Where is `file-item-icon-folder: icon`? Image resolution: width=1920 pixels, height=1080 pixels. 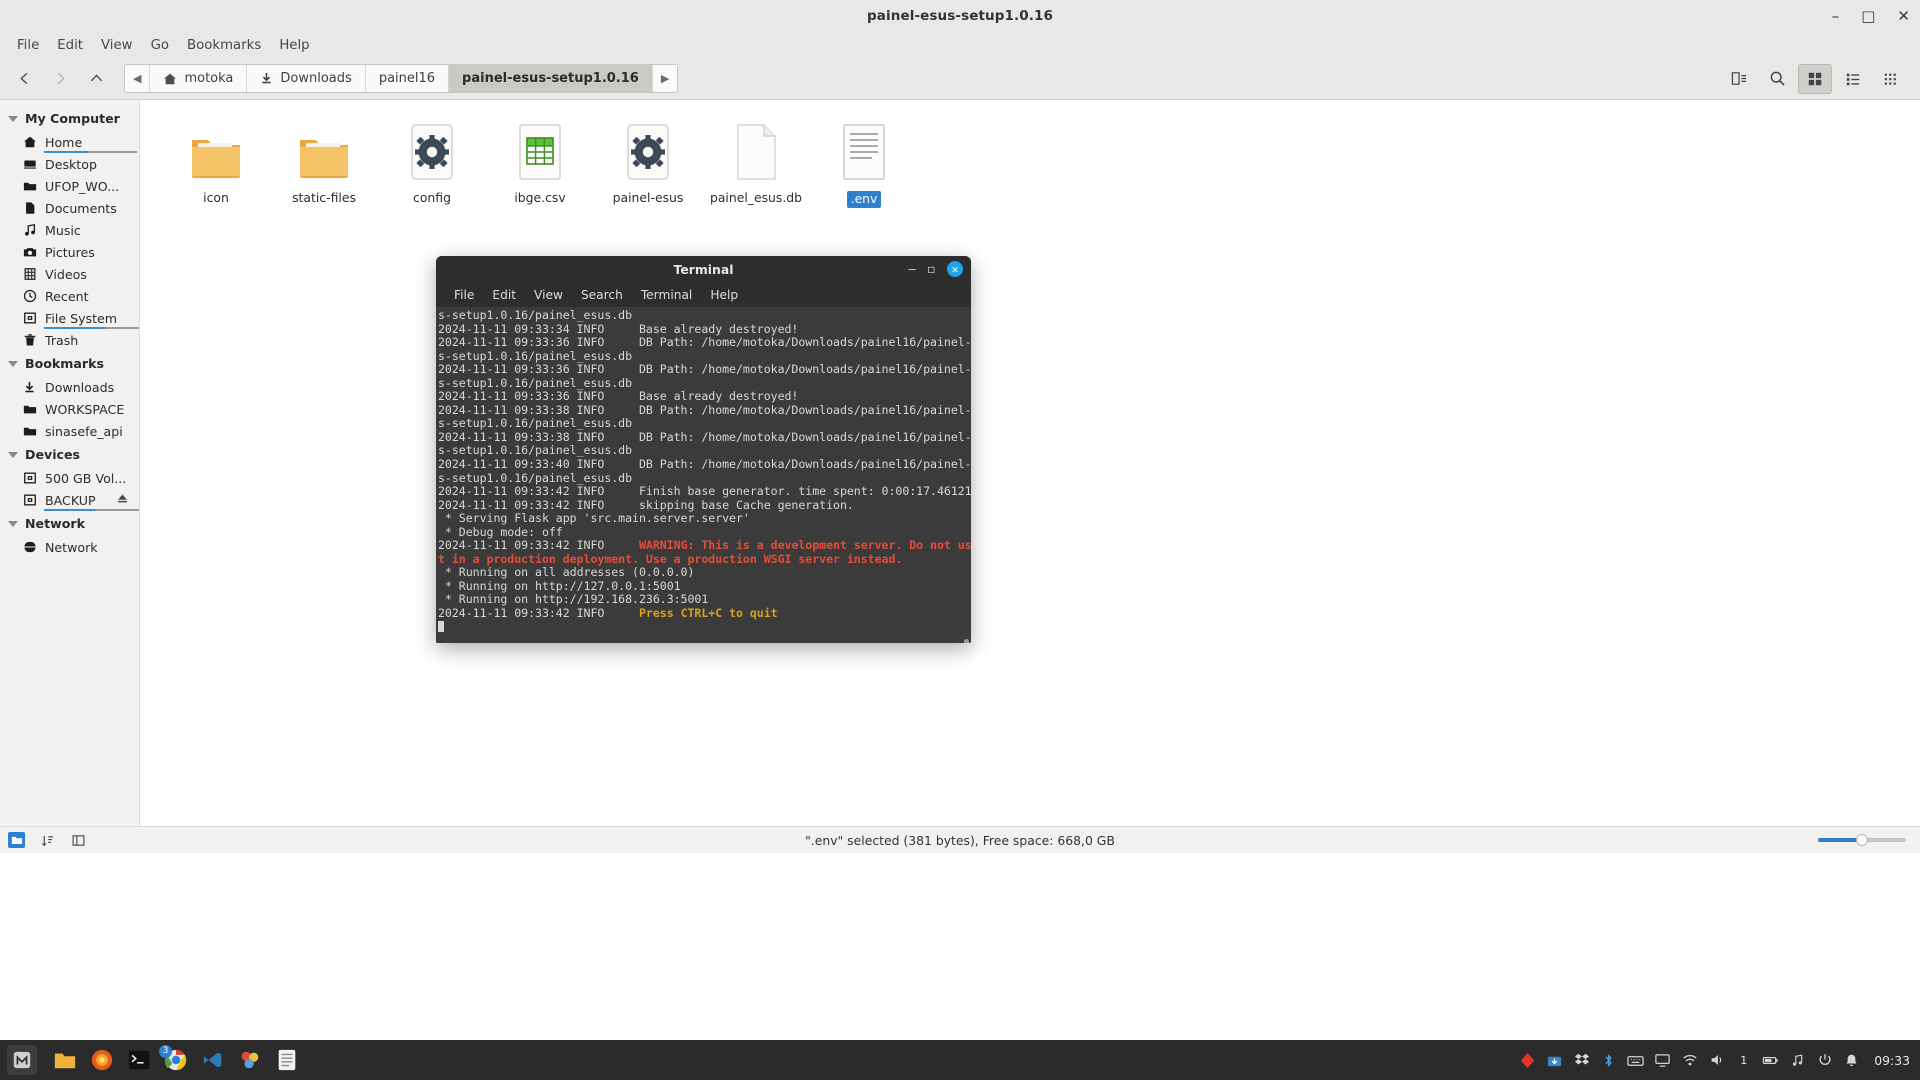 file-item-icon-folder: icon is located at coordinates (216, 159).